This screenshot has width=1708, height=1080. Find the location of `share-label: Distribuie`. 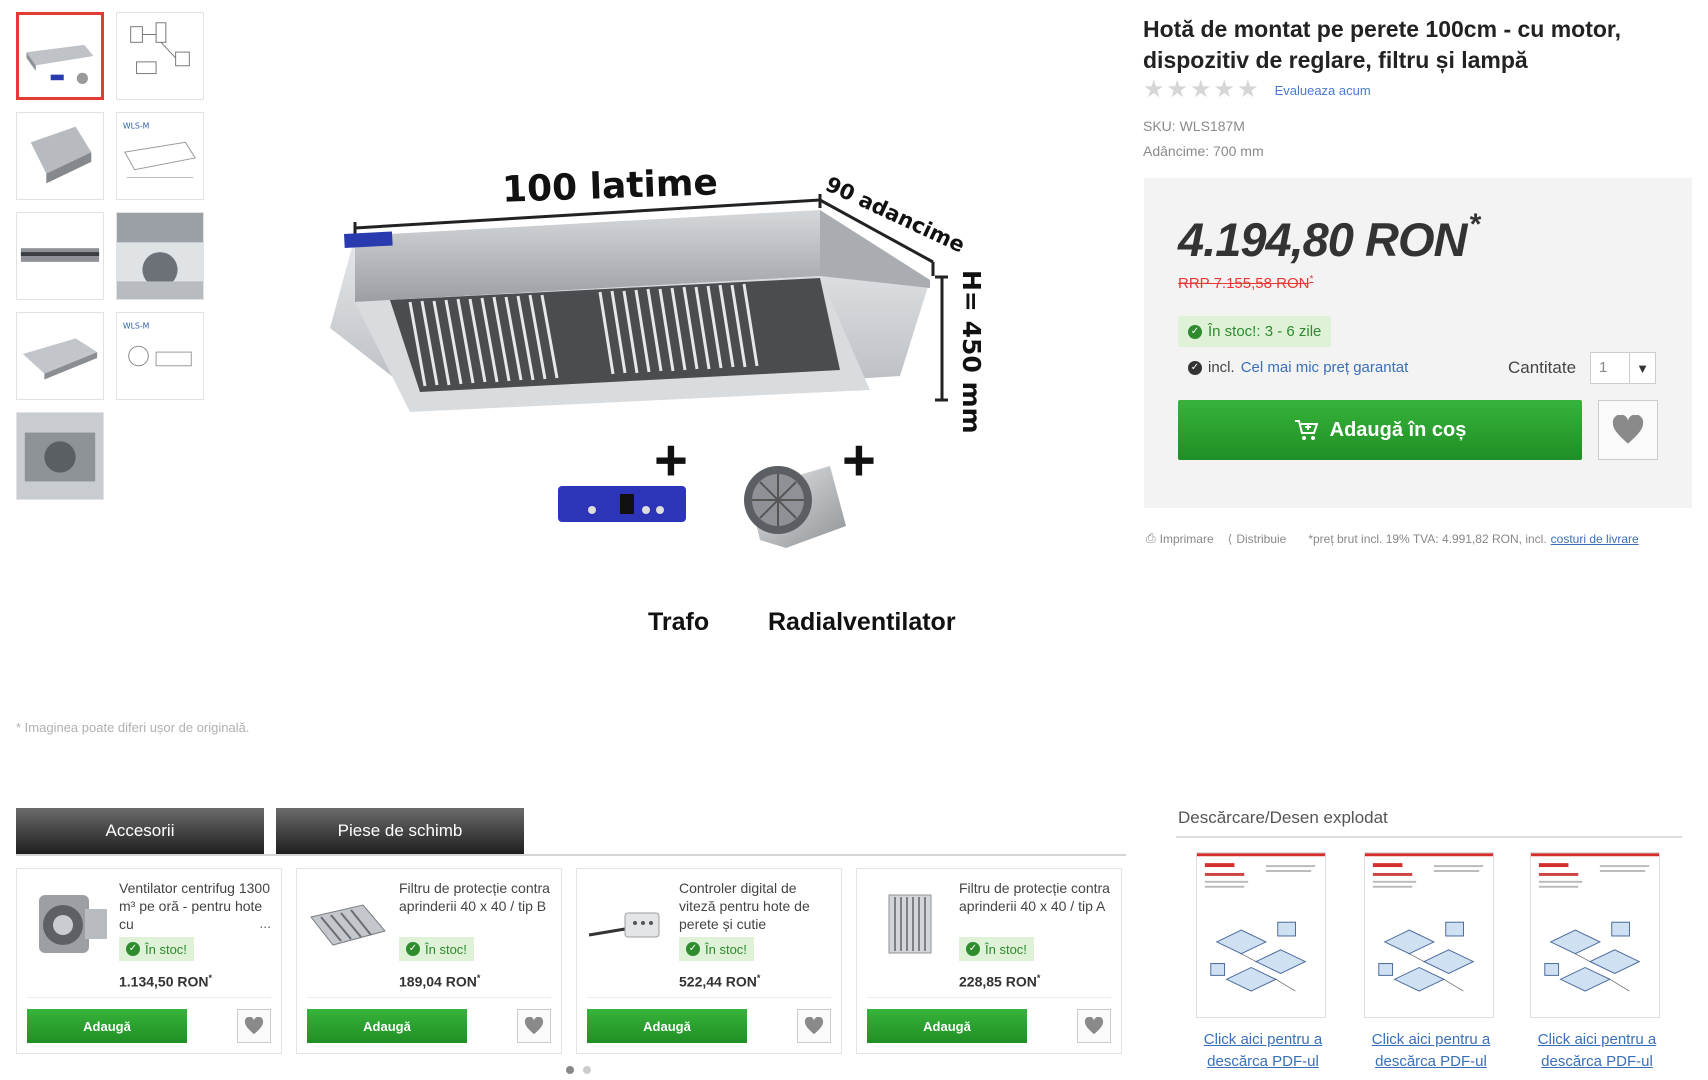

share-label: Distribuie is located at coordinates (1261, 538).